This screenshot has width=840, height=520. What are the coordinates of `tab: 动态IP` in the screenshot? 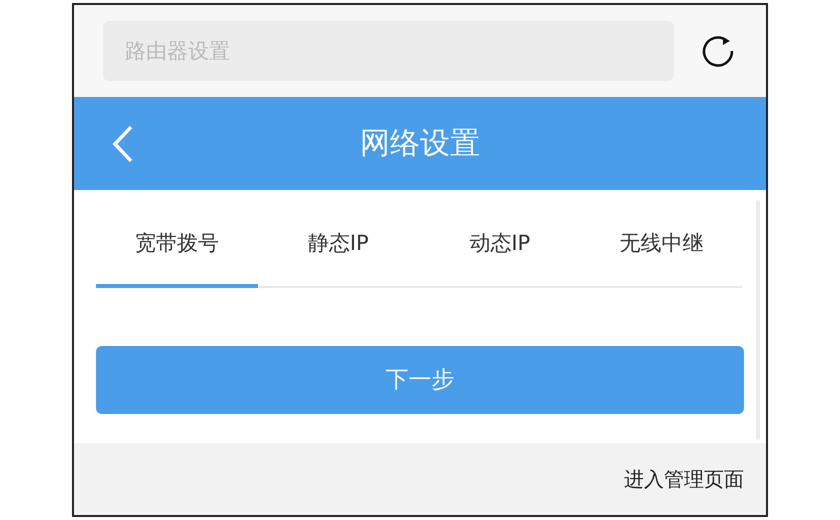 It's located at (499, 246).